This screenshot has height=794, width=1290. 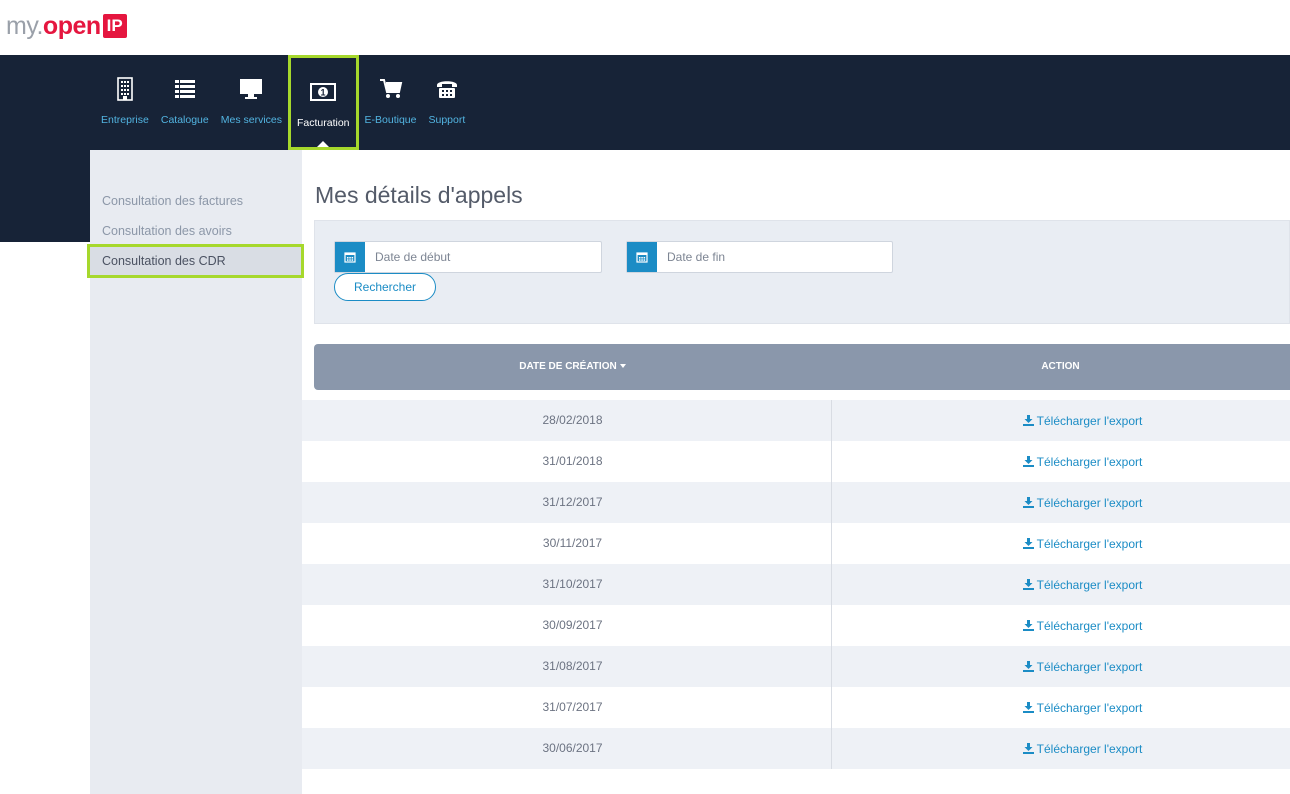 I want to click on table-row: 31/12/2017 Télécharger l'export, so click(x=796, y=502).